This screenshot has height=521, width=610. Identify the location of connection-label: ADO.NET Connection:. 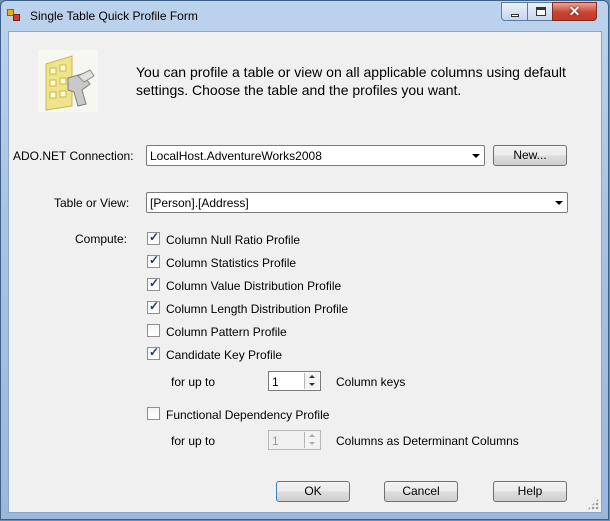
(73, 156).